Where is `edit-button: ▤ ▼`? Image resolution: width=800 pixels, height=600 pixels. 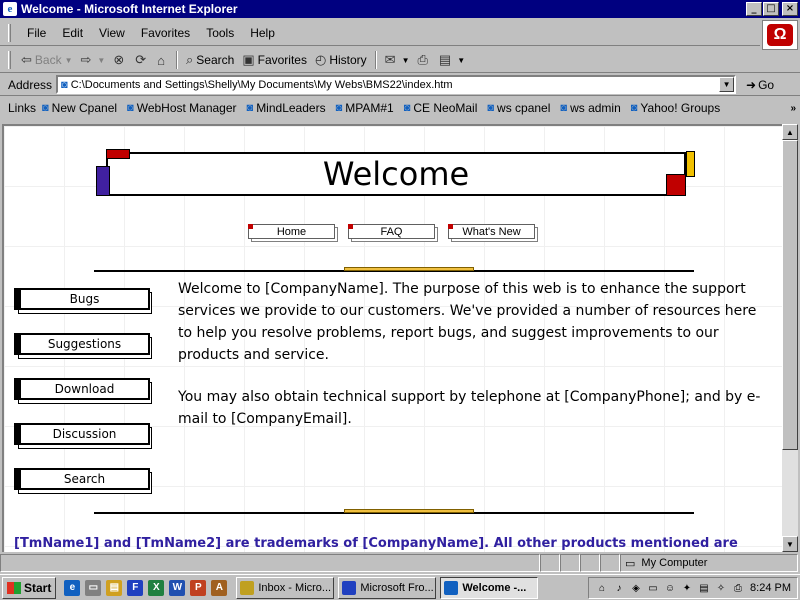 edit-button: ▤ ▼ is located at coordinates (452, 60).